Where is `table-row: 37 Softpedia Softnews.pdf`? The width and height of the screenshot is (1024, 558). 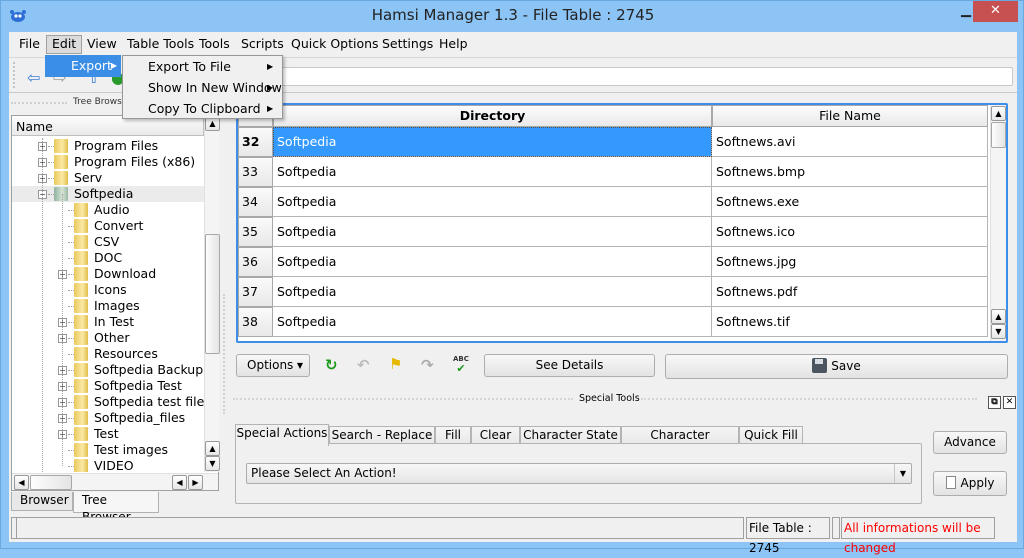 table-row: 37 Softpedia Softnews.pdf is located at coordinates (613, 292).